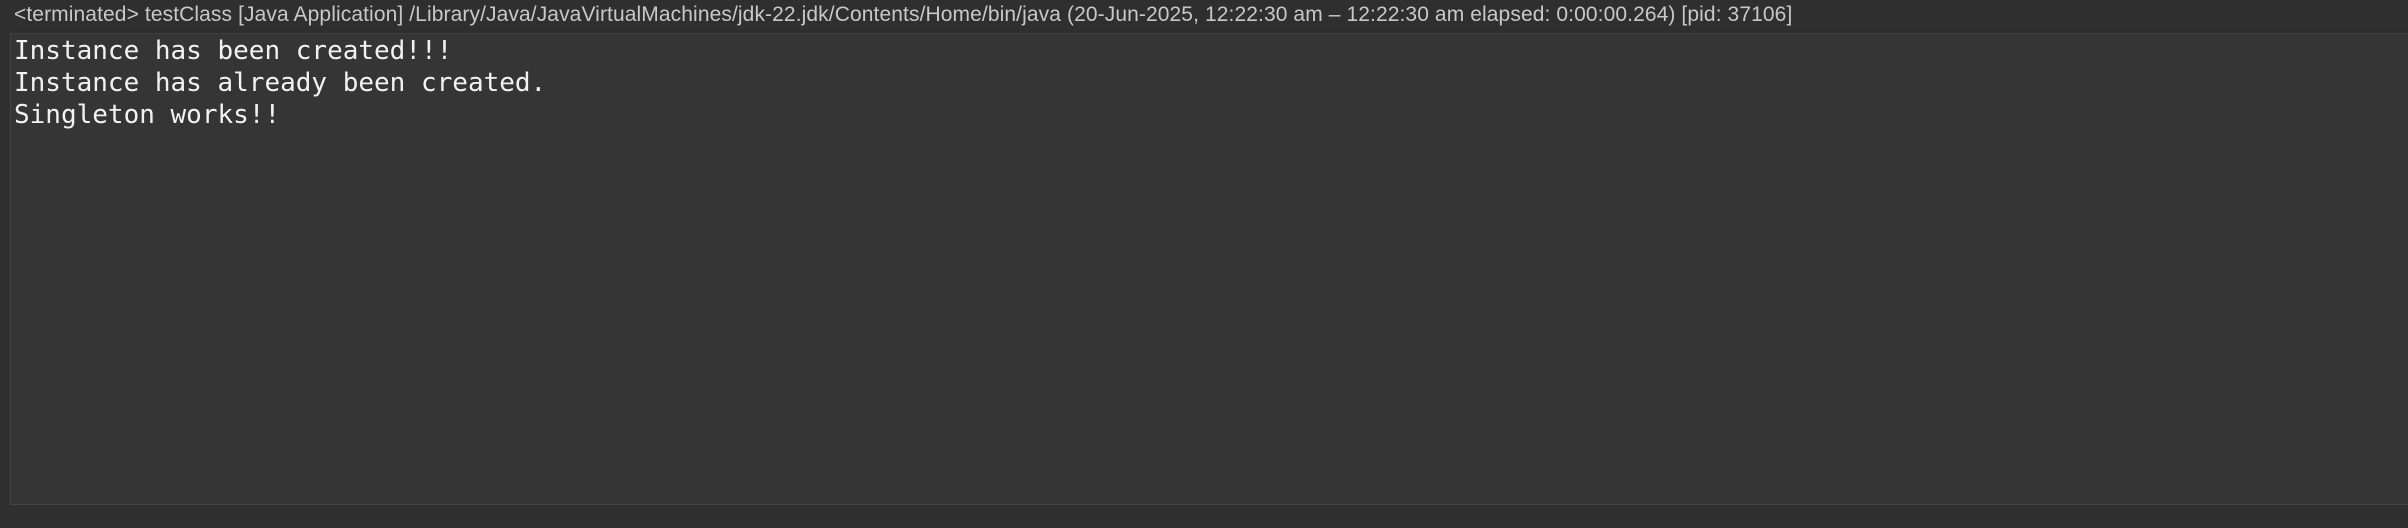 The height and width of the screenshot is (528, 2408). What do you see at coordinates (280, 83) in the screenshot?
I see `console-output-line: Instance has already been created.` at bounding box center [280, 83].